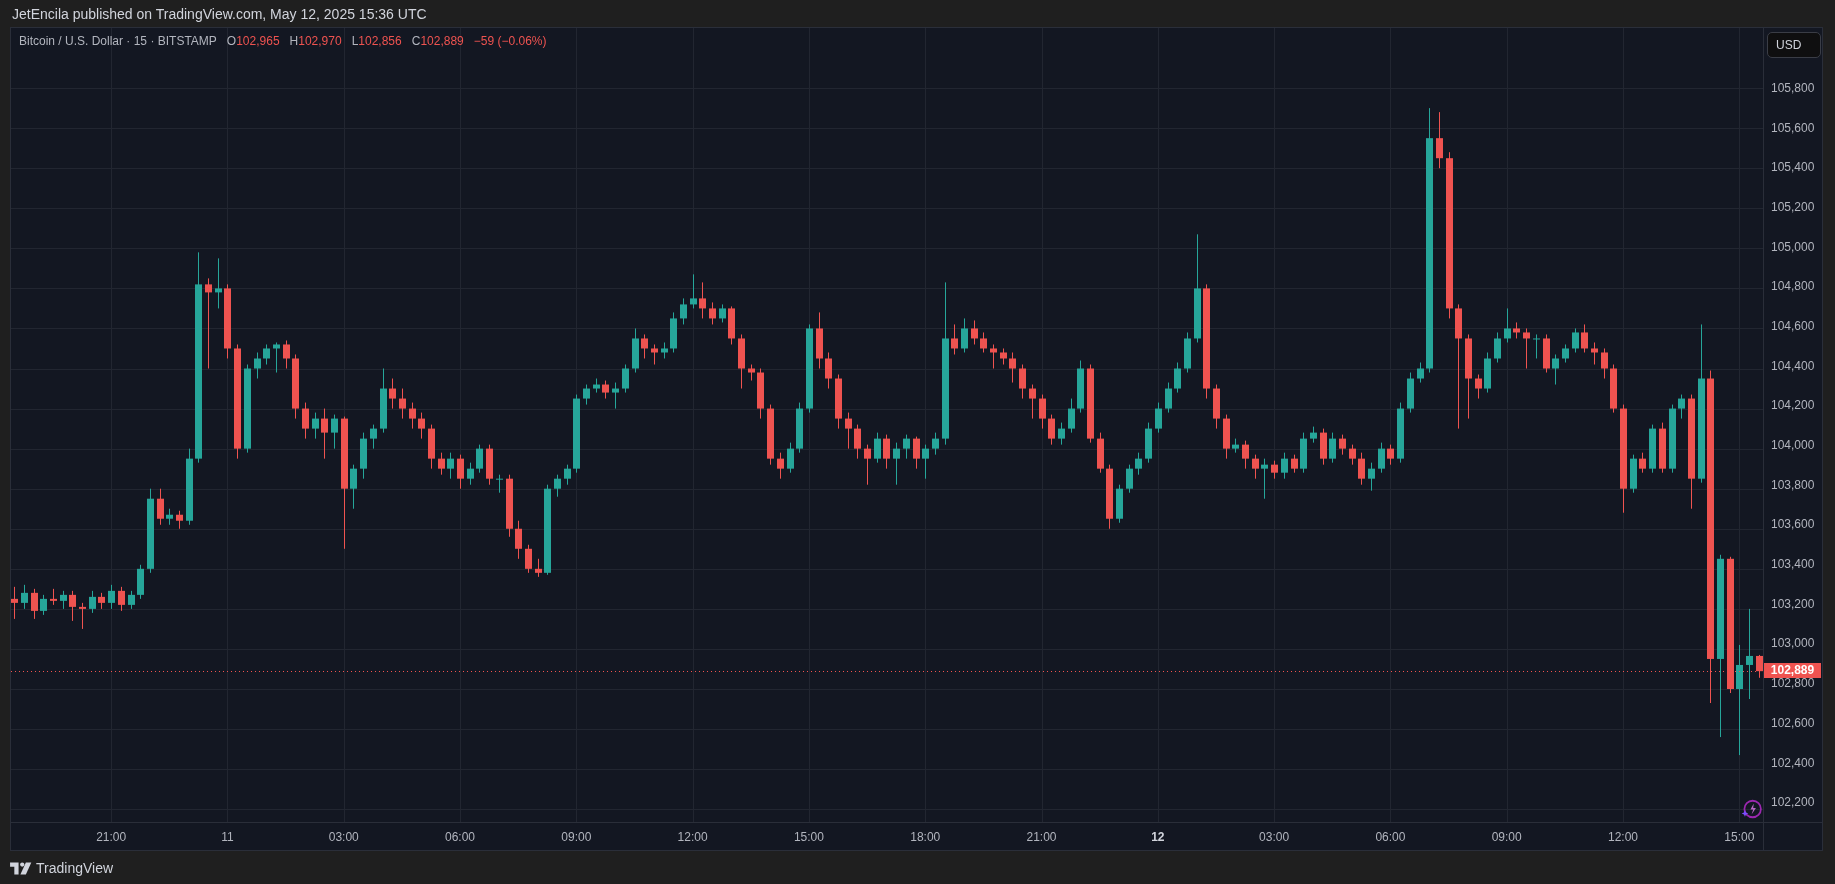 This screenshot has width=1835, height=884. What do you see at coordinates (21, 868) in the screenshot?
I see `tradingview-logo-icon` at bounding box center [21, 868].